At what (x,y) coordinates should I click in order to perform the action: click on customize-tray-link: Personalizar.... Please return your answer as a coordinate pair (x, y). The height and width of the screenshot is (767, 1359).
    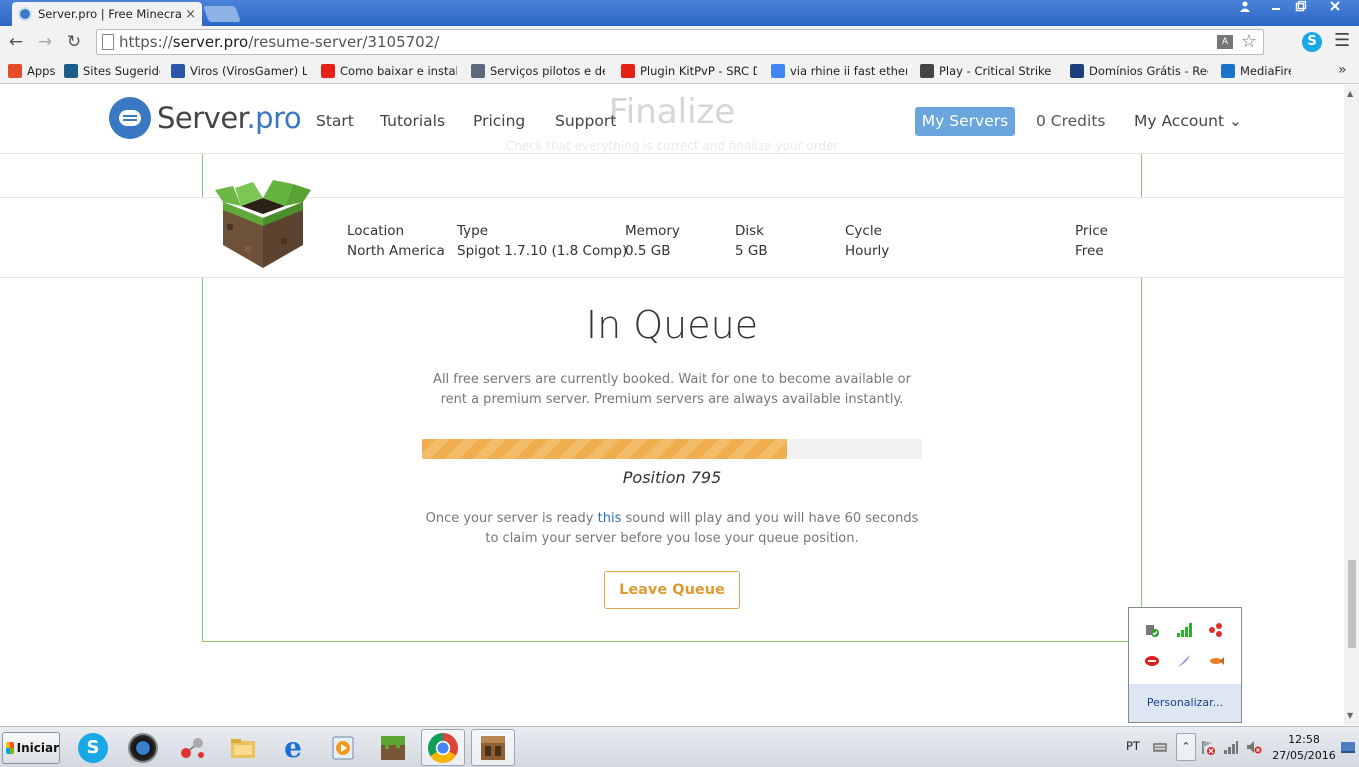
    Looking at the image, I should click on (1185, 703).